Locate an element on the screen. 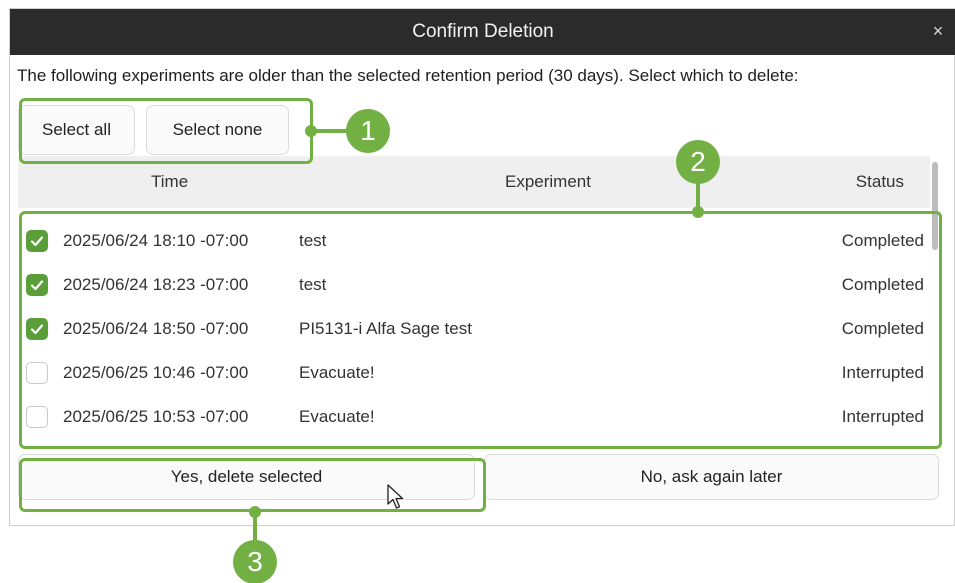 The width and height of the screenshot is (955, 583). dialog-title: Confirm Deletion is located at coordinates (483, 31).